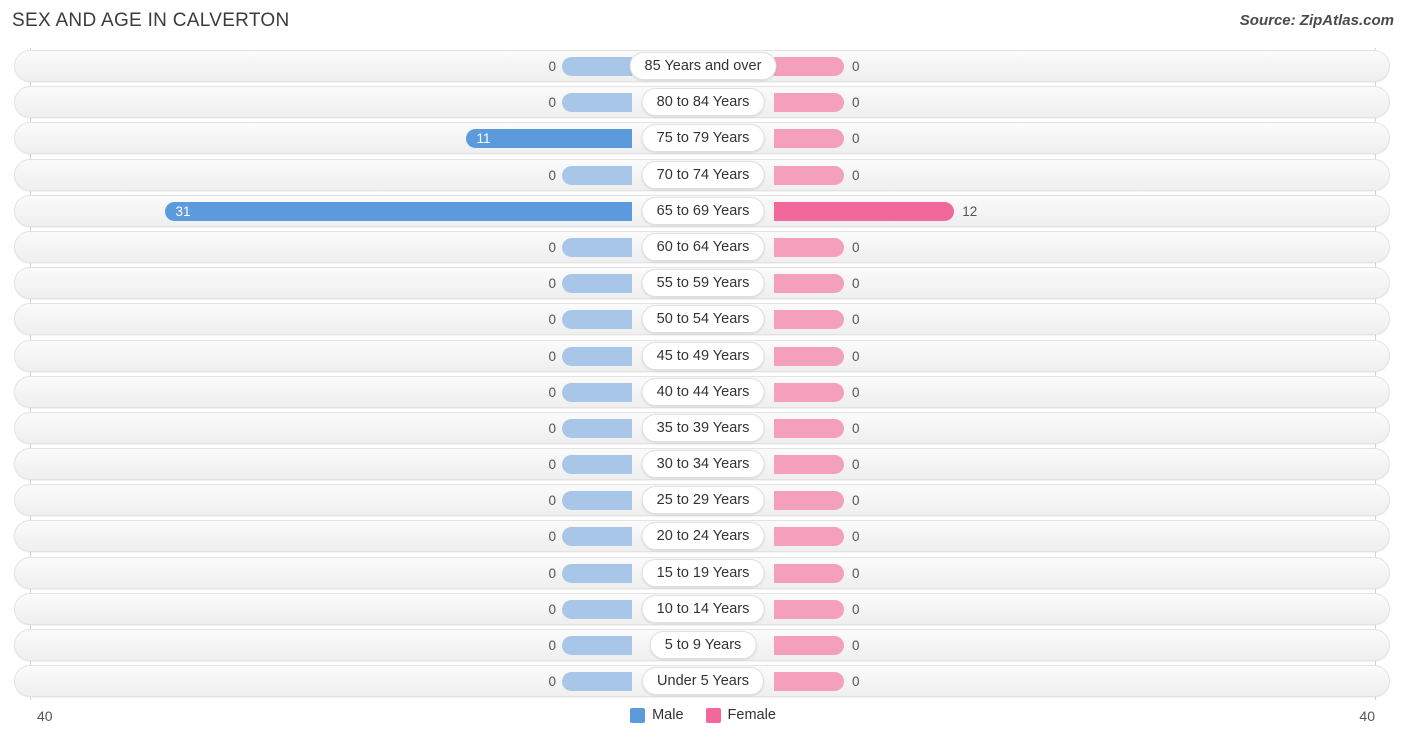  What do you see at coordinates (703, 645) in the screenshot?
I see `table-row: 0 0 5 to 9 Years` at bounding box center [703, 645].